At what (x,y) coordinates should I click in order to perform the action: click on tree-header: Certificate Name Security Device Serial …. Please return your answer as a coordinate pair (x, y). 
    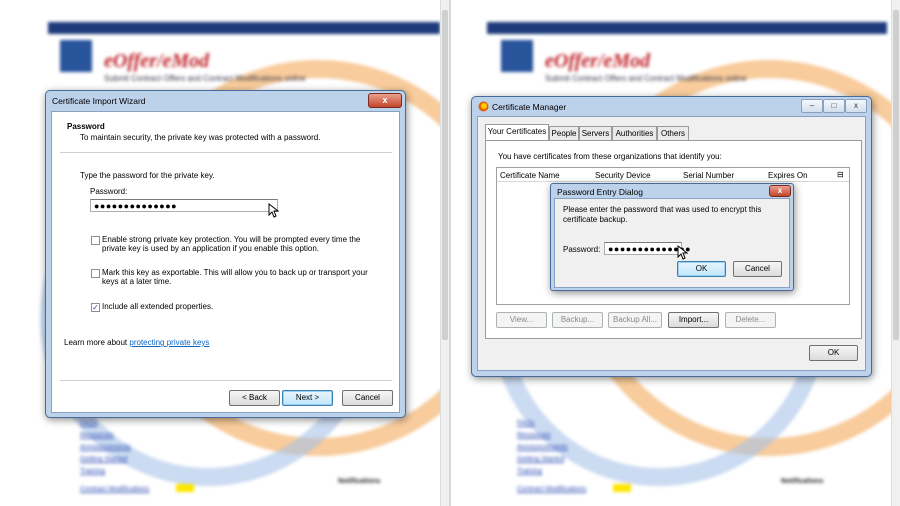
    Looking at the image, I should click on (673, 175).